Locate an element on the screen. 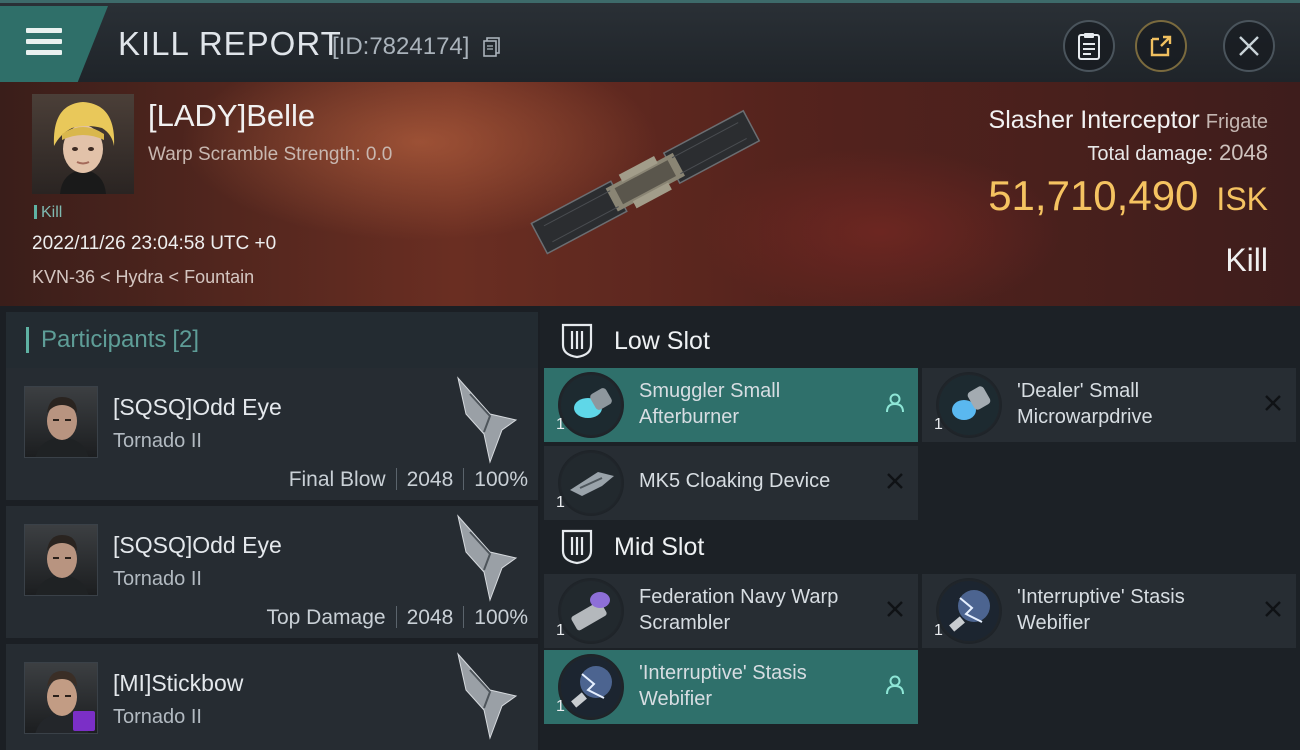 This screenshot has width=1300, height=750. low-slot-heading: Low Slot is located at coordinates (635, 341).